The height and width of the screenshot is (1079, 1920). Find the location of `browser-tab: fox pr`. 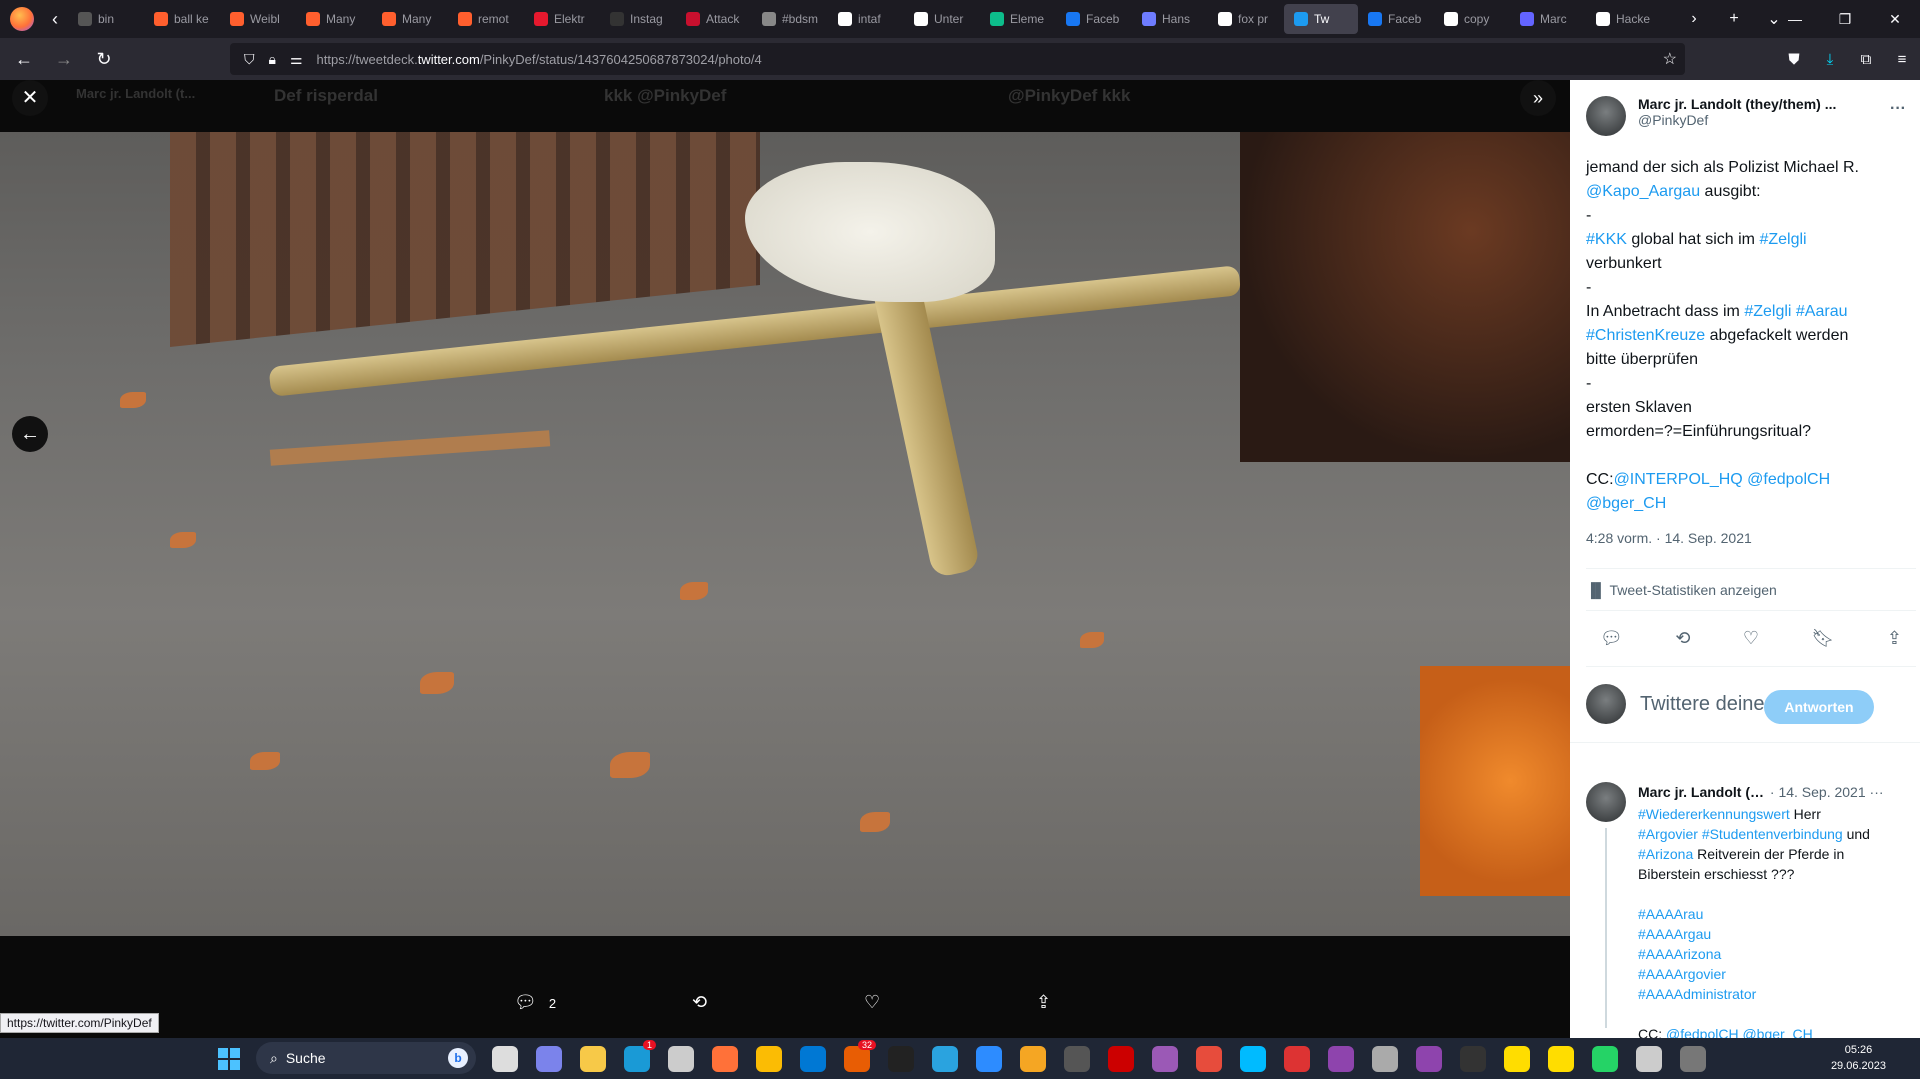

browser-tab: fox pr is located at coordinates (1246, 19).